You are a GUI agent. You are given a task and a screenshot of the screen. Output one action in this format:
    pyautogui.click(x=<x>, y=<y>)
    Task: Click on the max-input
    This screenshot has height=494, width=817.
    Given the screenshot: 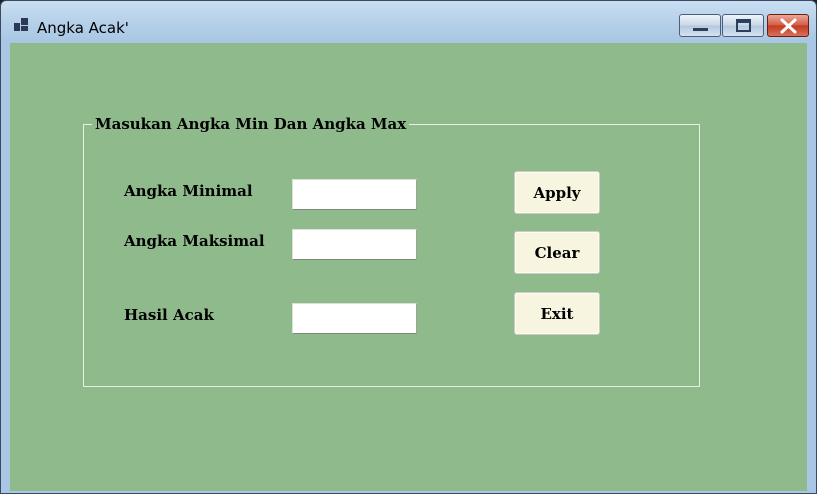 What is the action you would take?
    pyautogui.click(x=354, y=244)
    